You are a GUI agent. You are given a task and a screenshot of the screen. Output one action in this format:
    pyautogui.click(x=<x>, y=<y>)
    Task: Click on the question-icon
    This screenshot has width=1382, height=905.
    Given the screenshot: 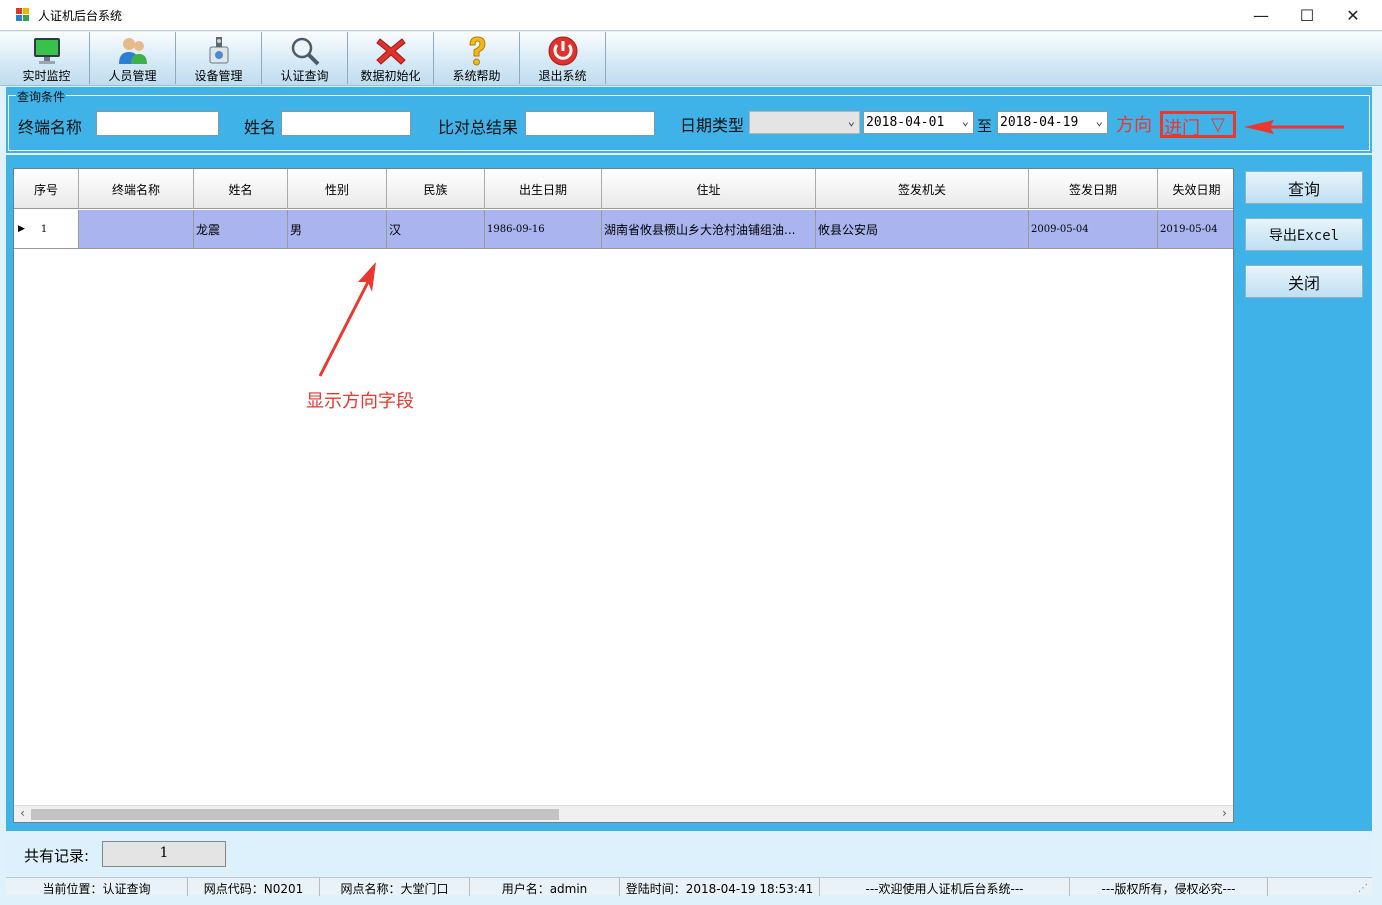 What is the action you would take?
    pyautogui.click(x=477, y=51)
    